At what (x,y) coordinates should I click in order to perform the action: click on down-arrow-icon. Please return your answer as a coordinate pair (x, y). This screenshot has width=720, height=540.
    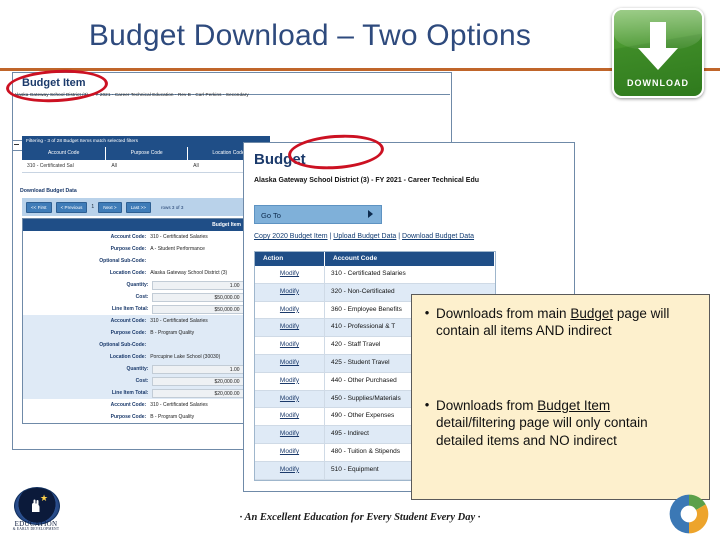
    Looking at the image, I should click on (658, 46).